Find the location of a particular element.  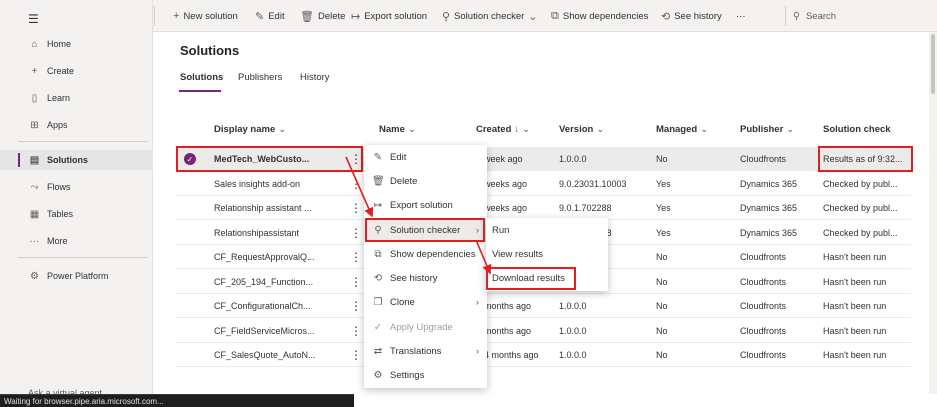

menu-item-label: Settings is located at coordinates (407, 375).